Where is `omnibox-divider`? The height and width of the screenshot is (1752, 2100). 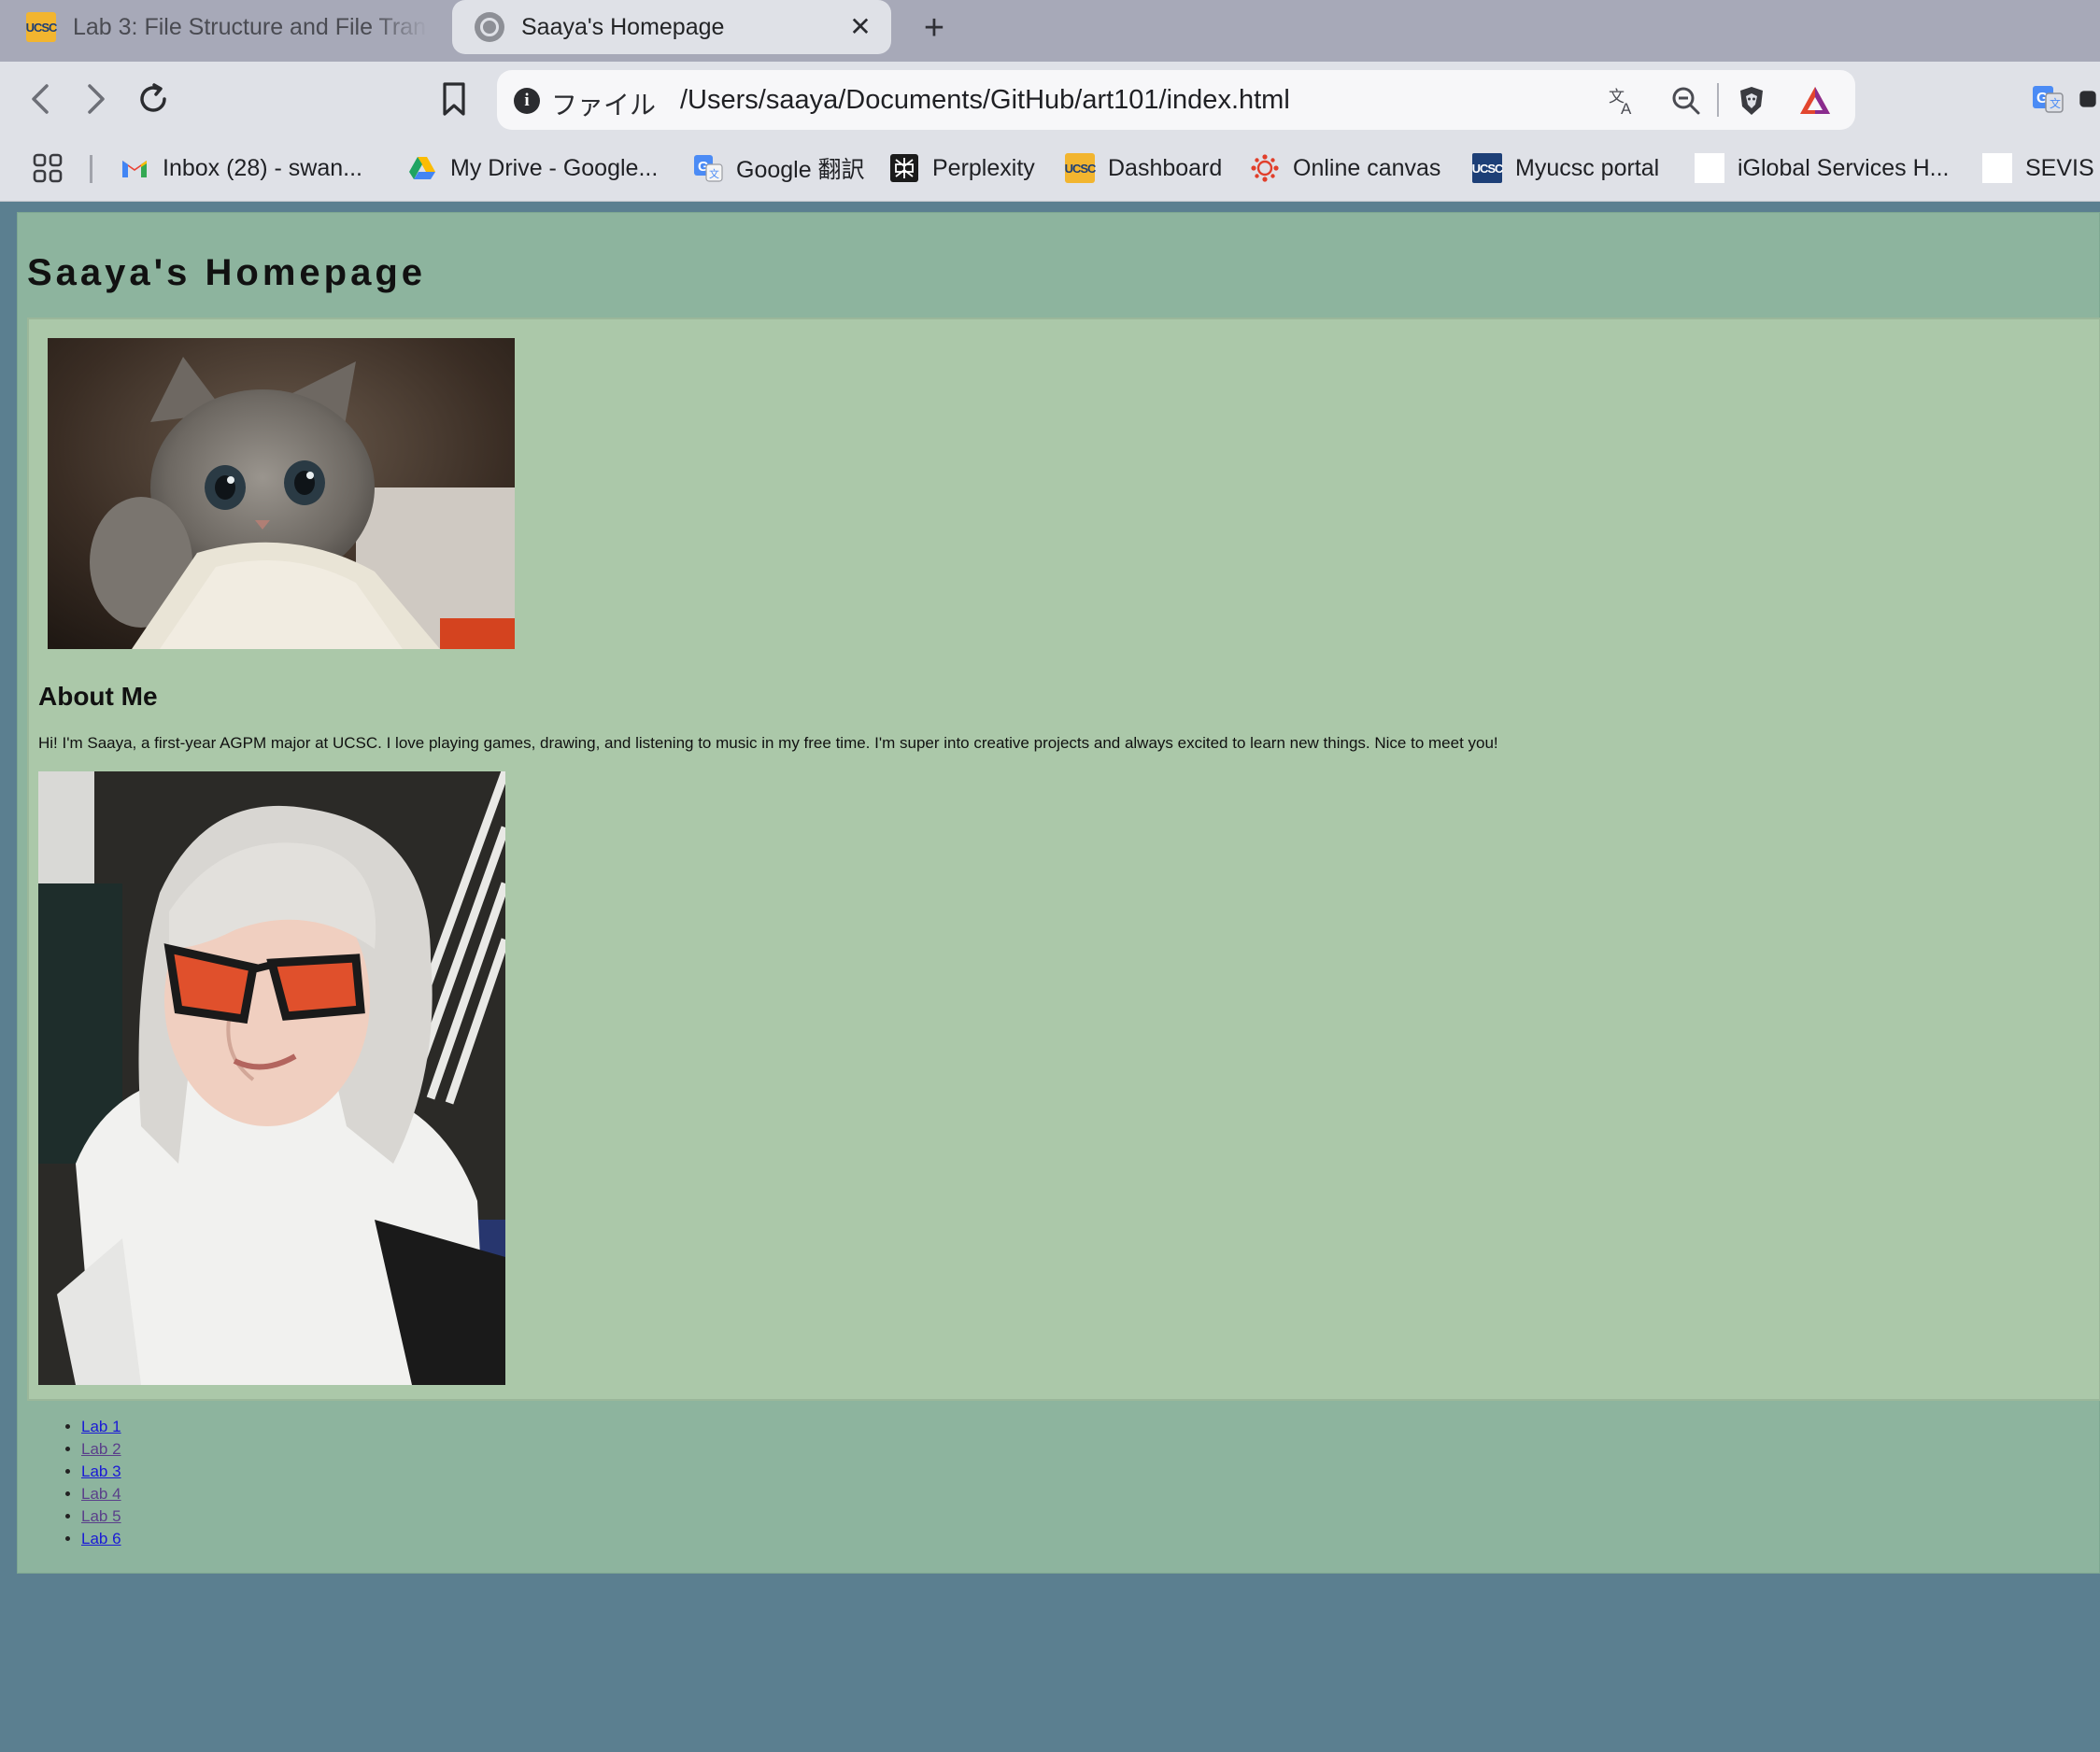
omnibox-divider is located at coordinates (1718, 100).